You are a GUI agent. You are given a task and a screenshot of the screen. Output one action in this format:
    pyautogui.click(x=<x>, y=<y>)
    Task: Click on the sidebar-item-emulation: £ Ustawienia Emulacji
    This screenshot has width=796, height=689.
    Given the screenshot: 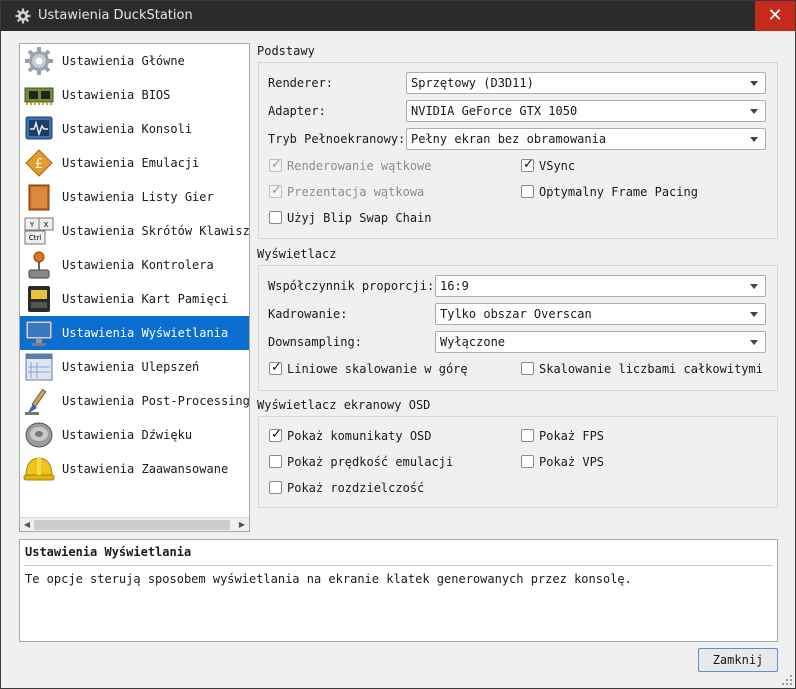 What is the action you would take?
    pyautogui.click(x=134, y=163)
    